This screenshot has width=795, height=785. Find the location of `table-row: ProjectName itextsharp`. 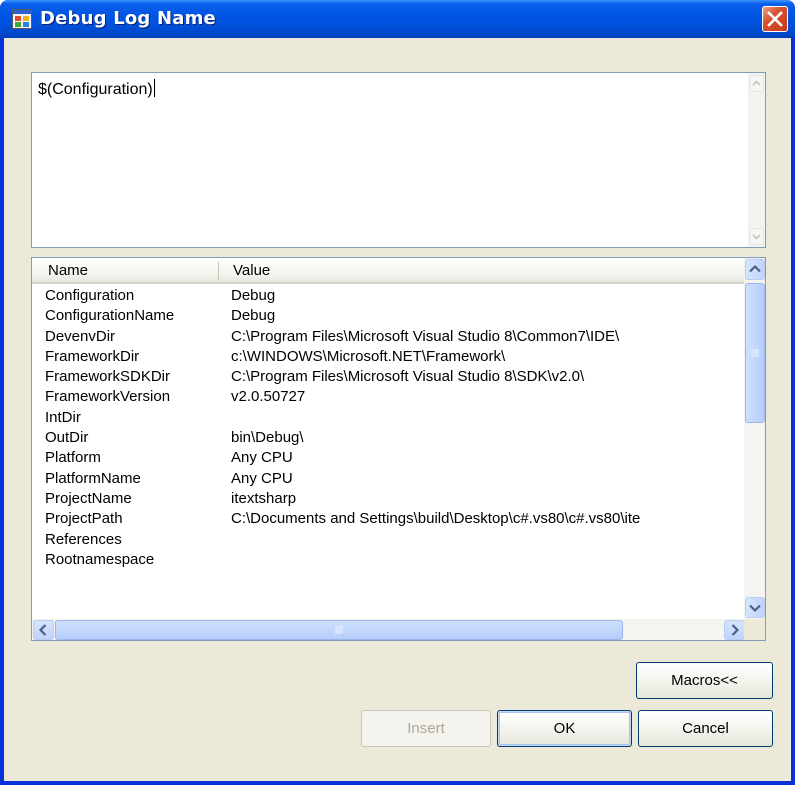

table-row: ProjectName itextsharp is located at coordinates (389, 500).